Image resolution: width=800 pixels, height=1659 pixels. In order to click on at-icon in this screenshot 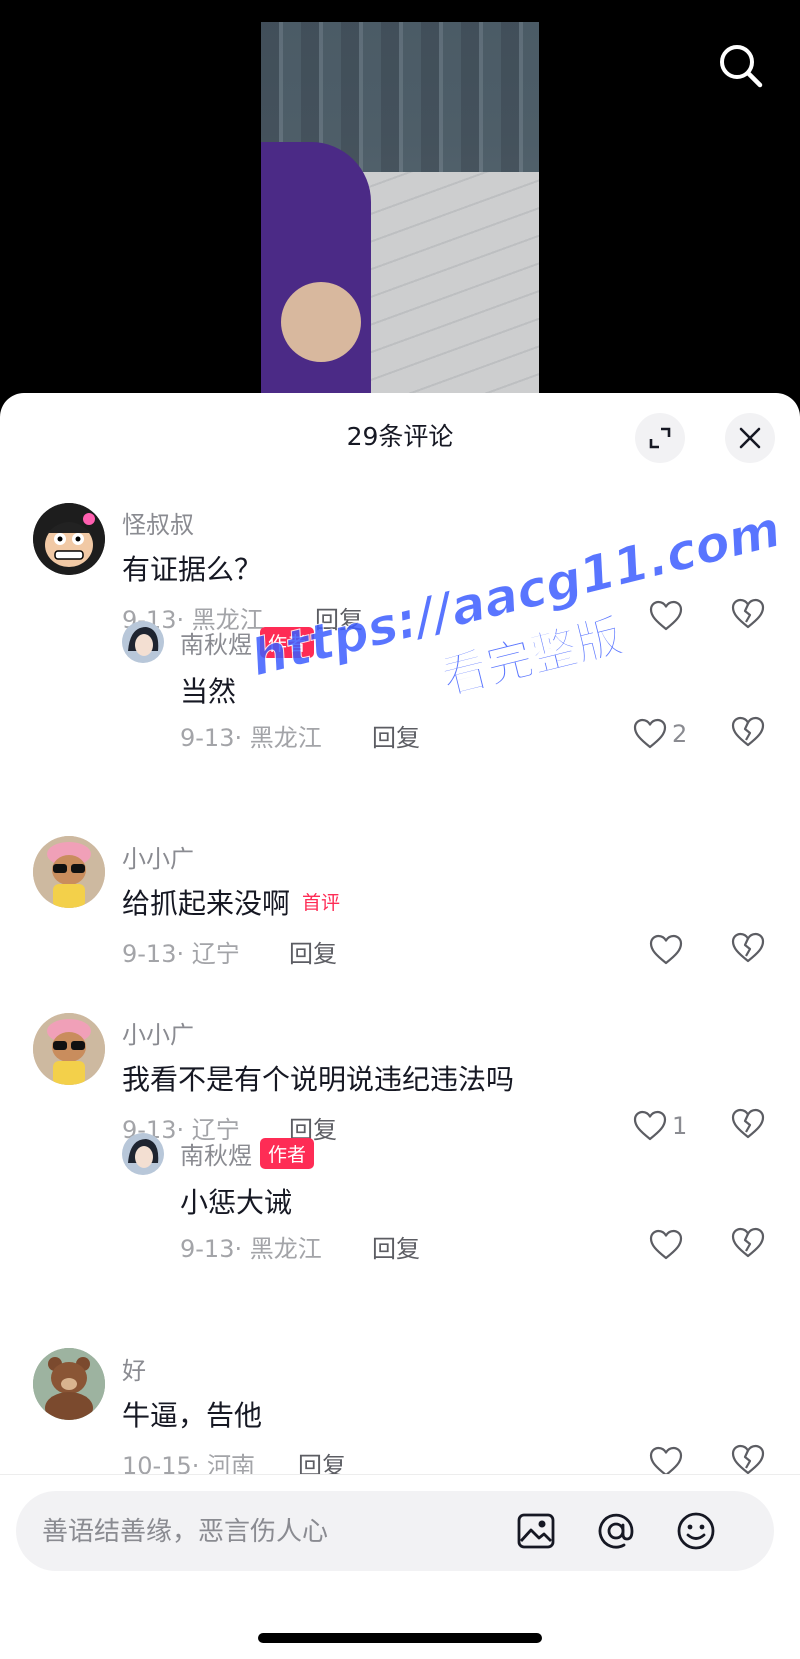, I will do `click(616, 1531)`.